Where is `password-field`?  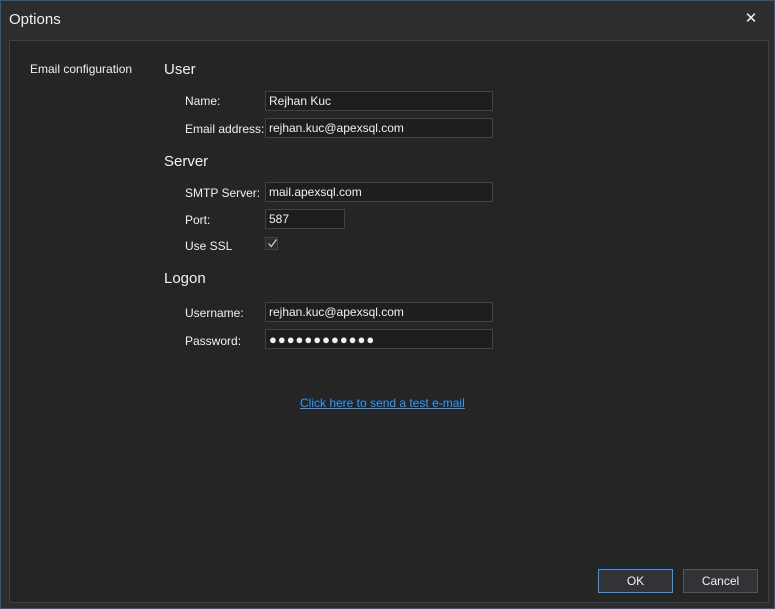
password-field is located at coordinates (379, 339).